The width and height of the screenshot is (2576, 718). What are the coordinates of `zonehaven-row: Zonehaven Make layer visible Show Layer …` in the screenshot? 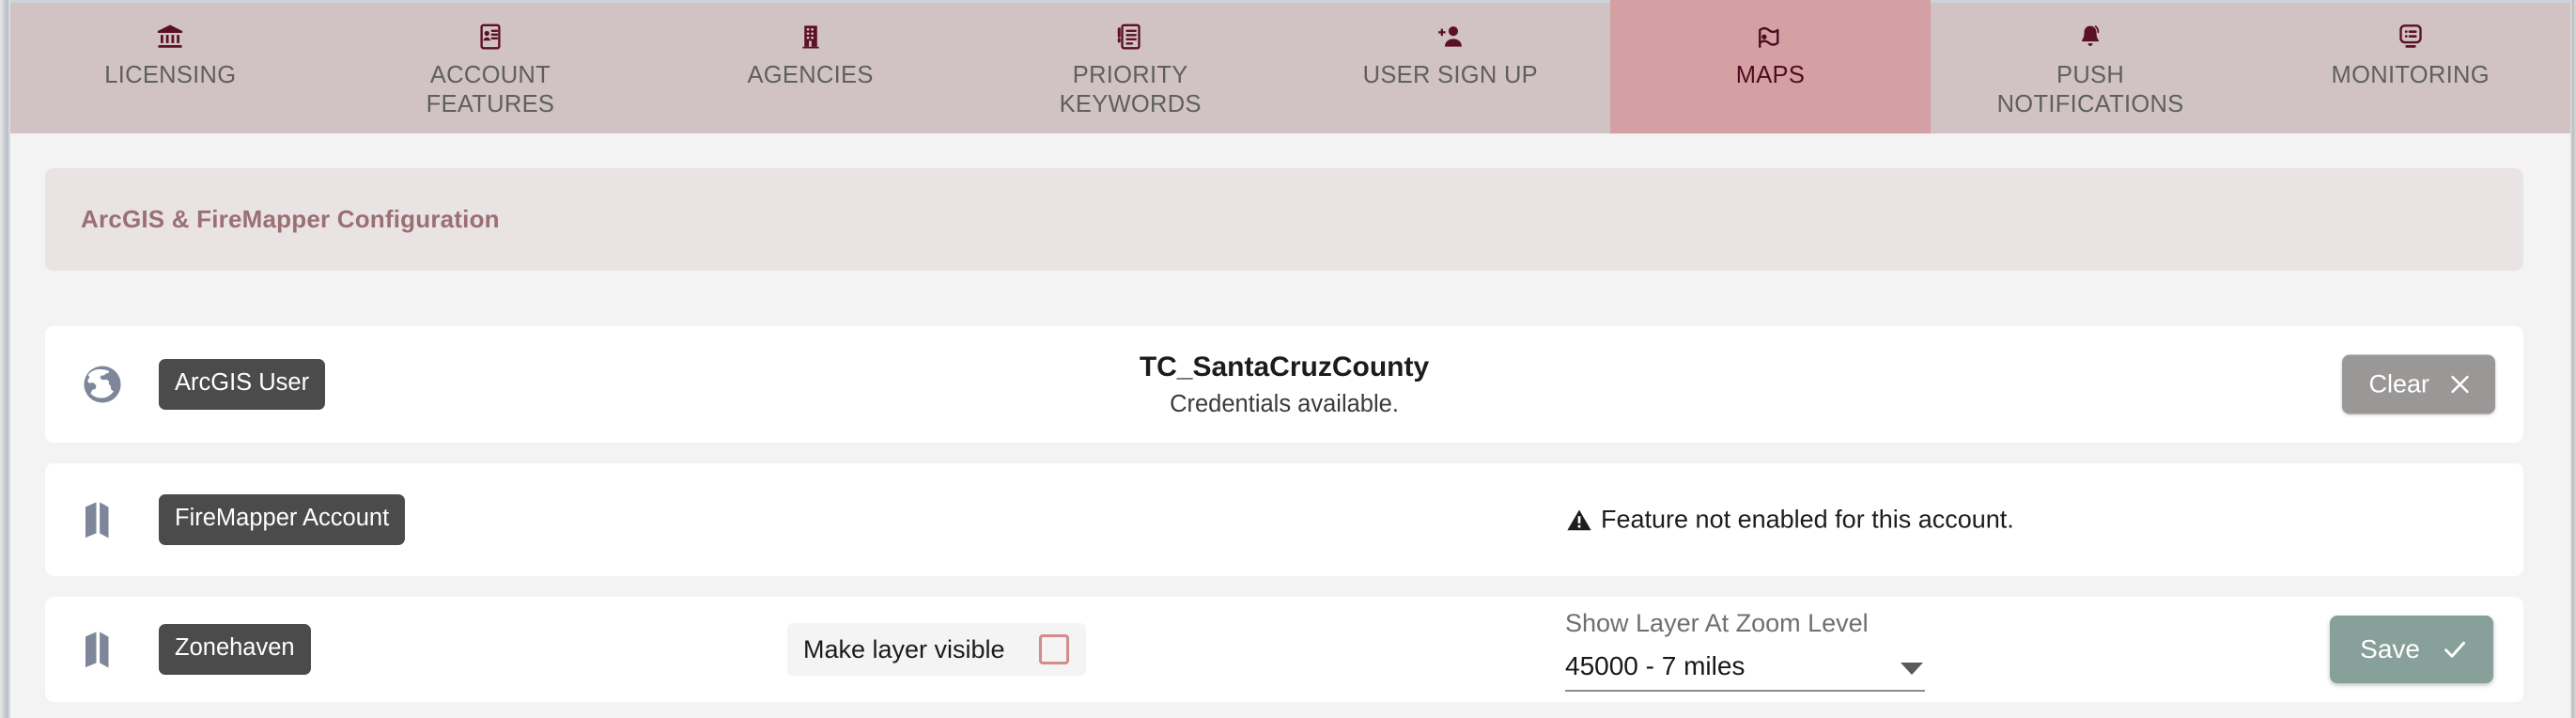 It's located at (1284, 649).